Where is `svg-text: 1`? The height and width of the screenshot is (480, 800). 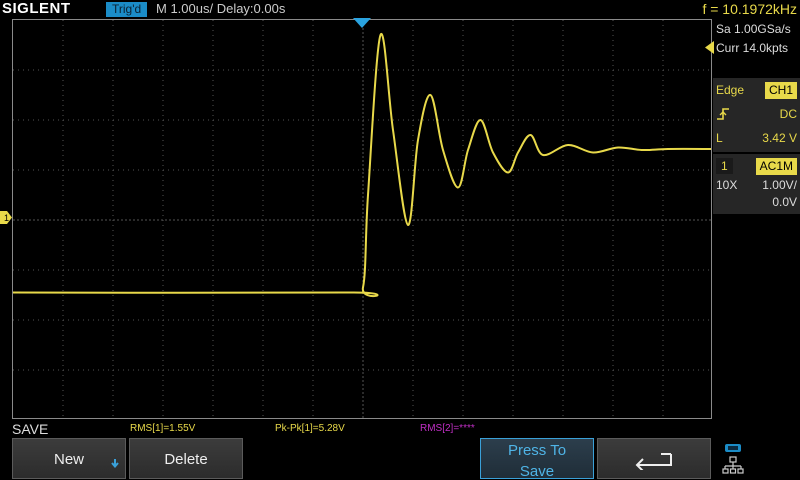
svg-text: 1 is located at coordinates (6, 218).